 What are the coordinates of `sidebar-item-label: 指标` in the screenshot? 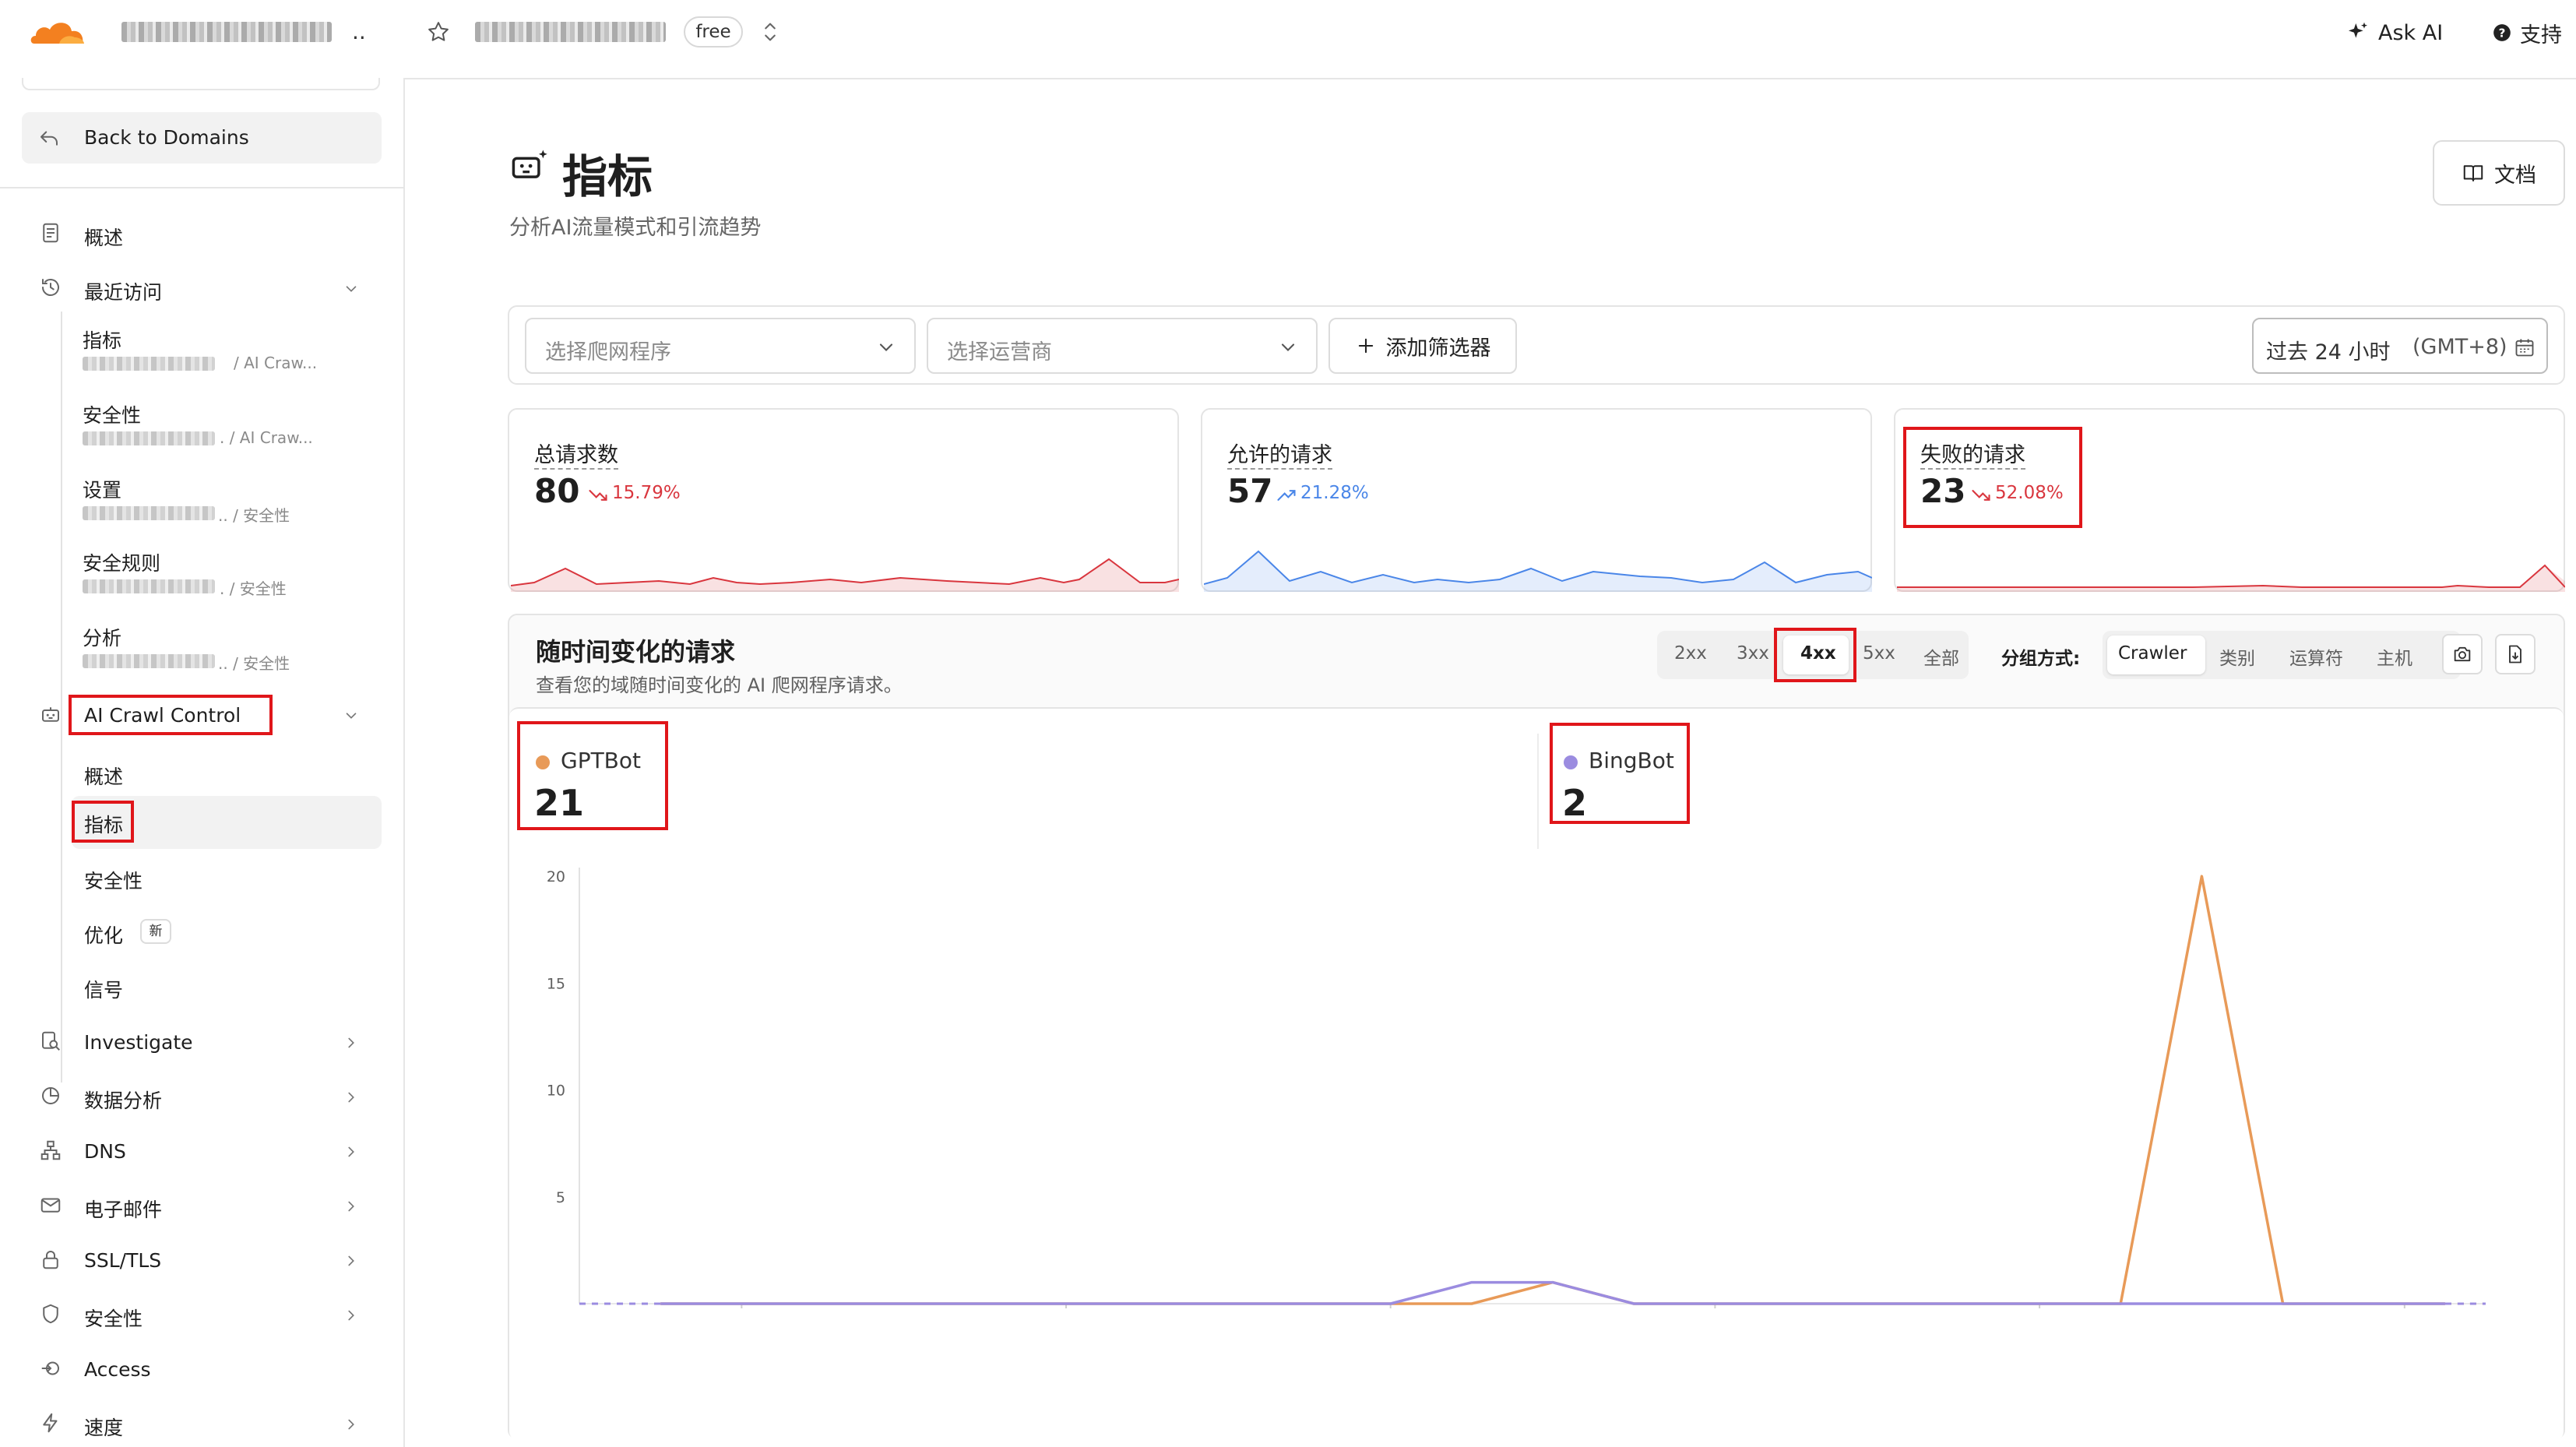 It's located at (104, 825).